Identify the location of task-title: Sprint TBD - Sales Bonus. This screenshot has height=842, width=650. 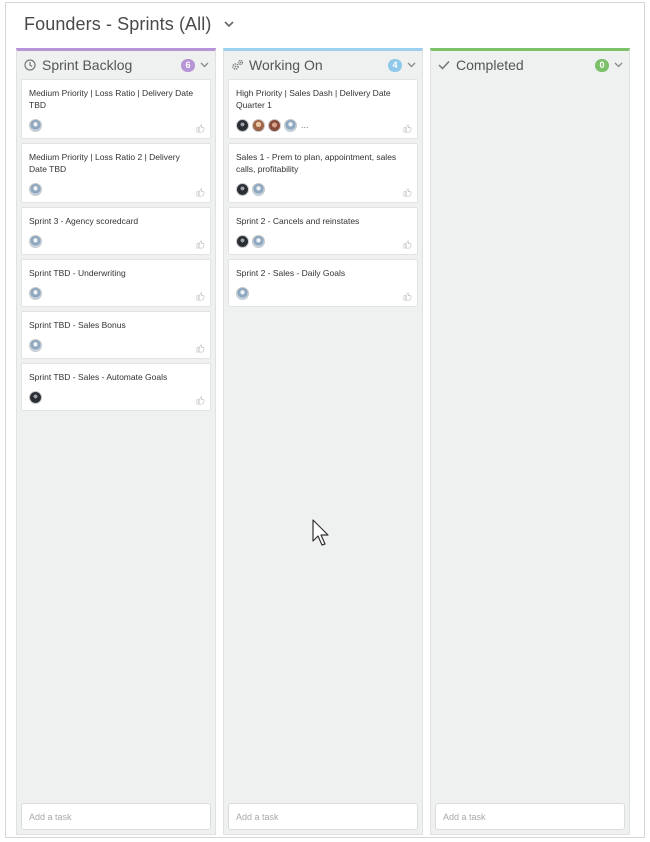
(77, 325).